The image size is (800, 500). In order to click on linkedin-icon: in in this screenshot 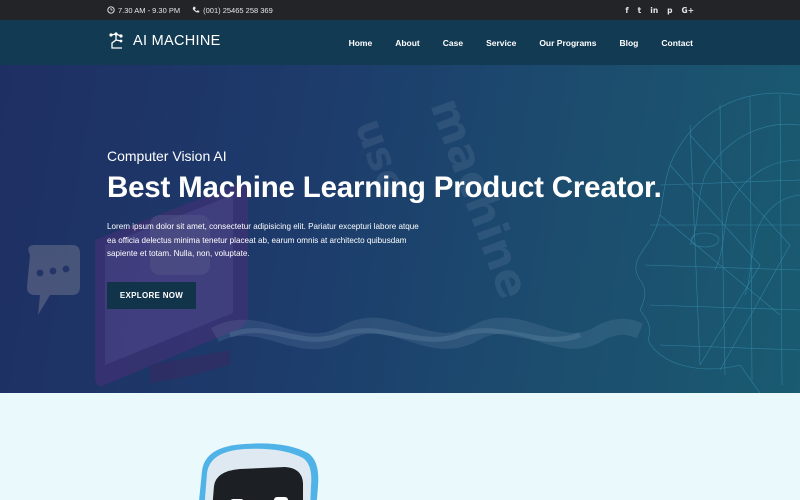, I will do `click(654, 10)`.